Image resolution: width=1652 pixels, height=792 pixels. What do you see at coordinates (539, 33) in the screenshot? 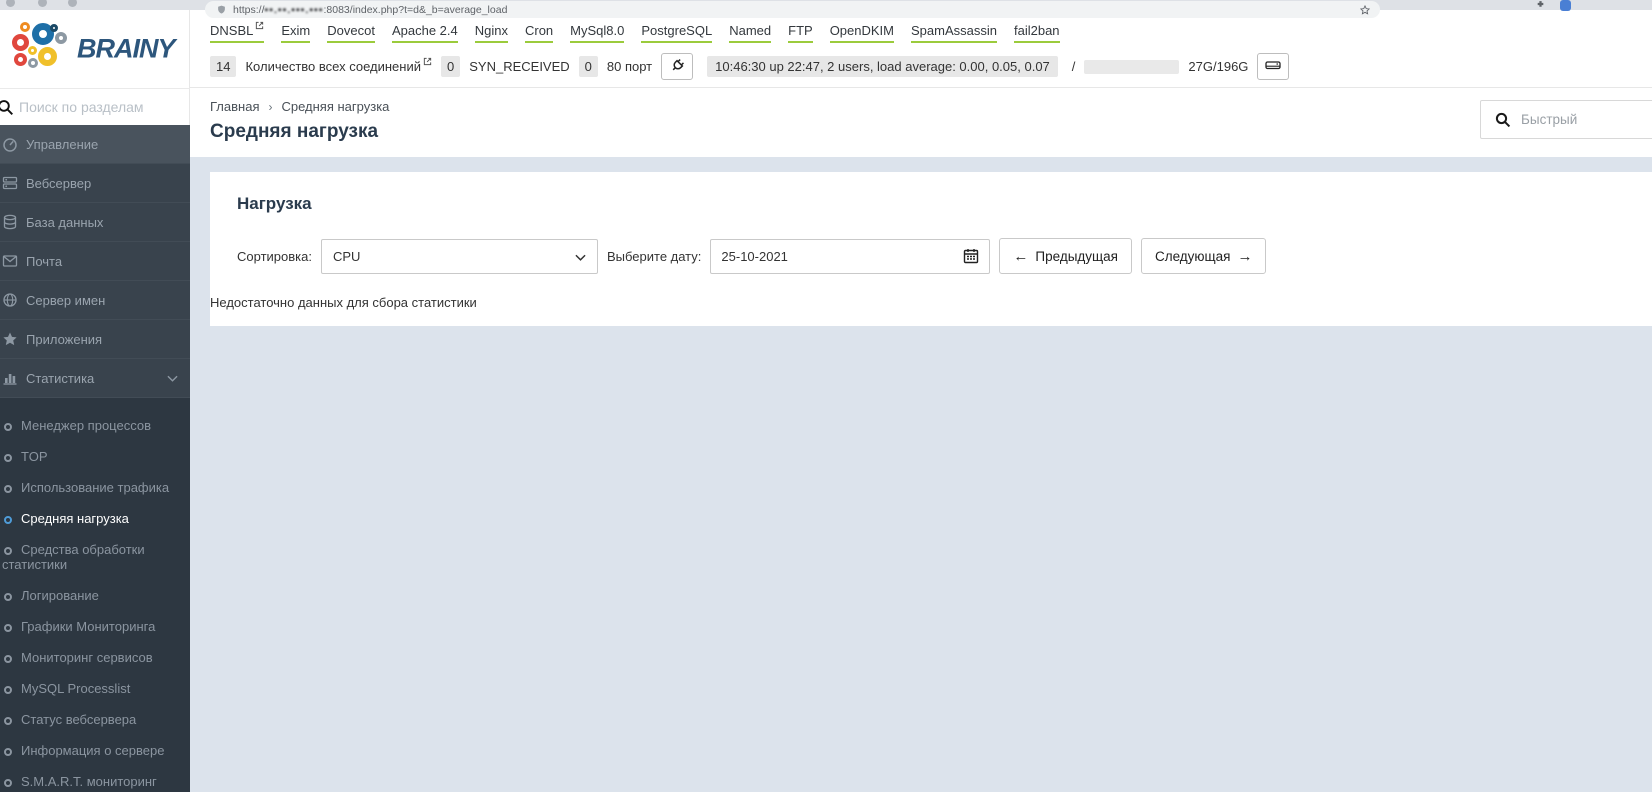
I see `nav-link-cron: Cron` at bounding box center [539, 33].